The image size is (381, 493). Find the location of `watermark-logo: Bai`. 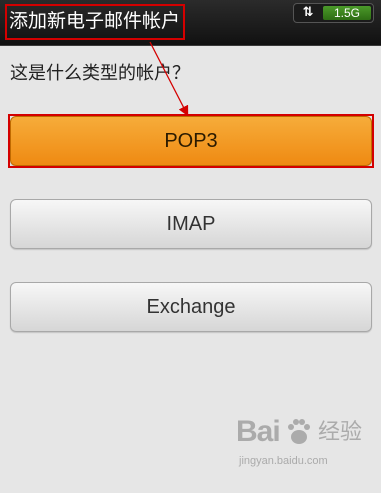

watermark-logo: Bai is located at coordinates (258, 431).